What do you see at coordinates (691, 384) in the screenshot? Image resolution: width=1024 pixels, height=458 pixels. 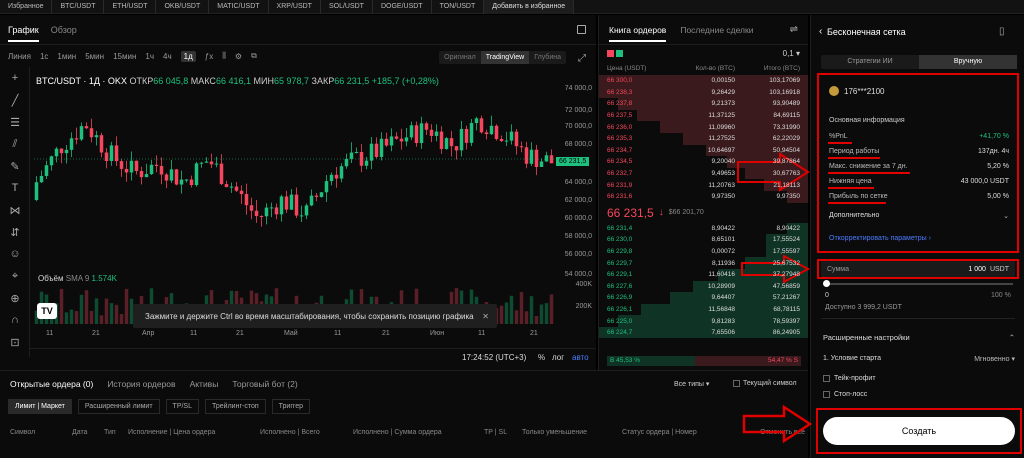 I see `order-type-filter: Все типы ▾` at bounding box center [691, 384].